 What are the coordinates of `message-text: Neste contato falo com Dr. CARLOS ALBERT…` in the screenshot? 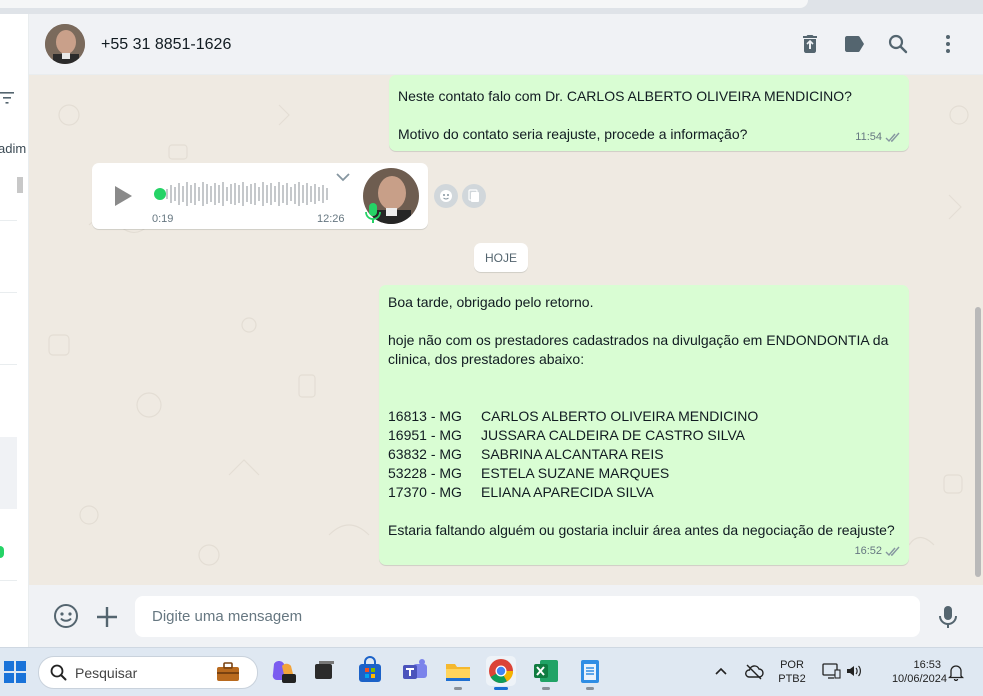 It's located at (625, 96).